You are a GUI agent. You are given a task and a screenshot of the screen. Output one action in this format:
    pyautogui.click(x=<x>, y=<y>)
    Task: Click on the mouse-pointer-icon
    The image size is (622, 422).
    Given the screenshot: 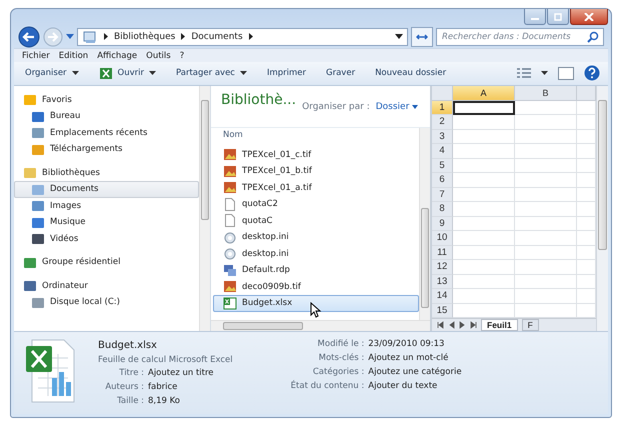 What is the action you would take?
    pyautogui.click(x=316, y=310)
    